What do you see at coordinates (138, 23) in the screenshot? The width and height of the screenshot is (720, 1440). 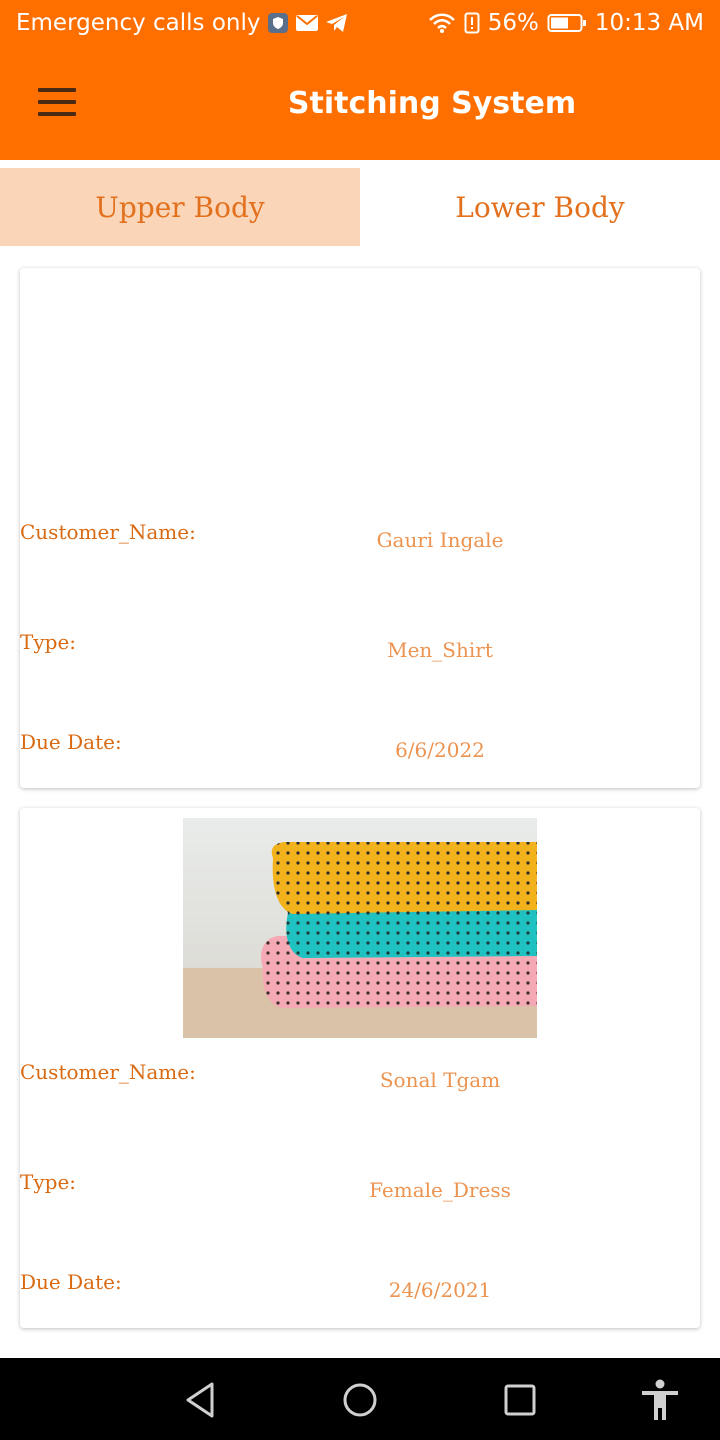 I see `carrier-text: Emergency calls only` at bounding box center [138, 23].